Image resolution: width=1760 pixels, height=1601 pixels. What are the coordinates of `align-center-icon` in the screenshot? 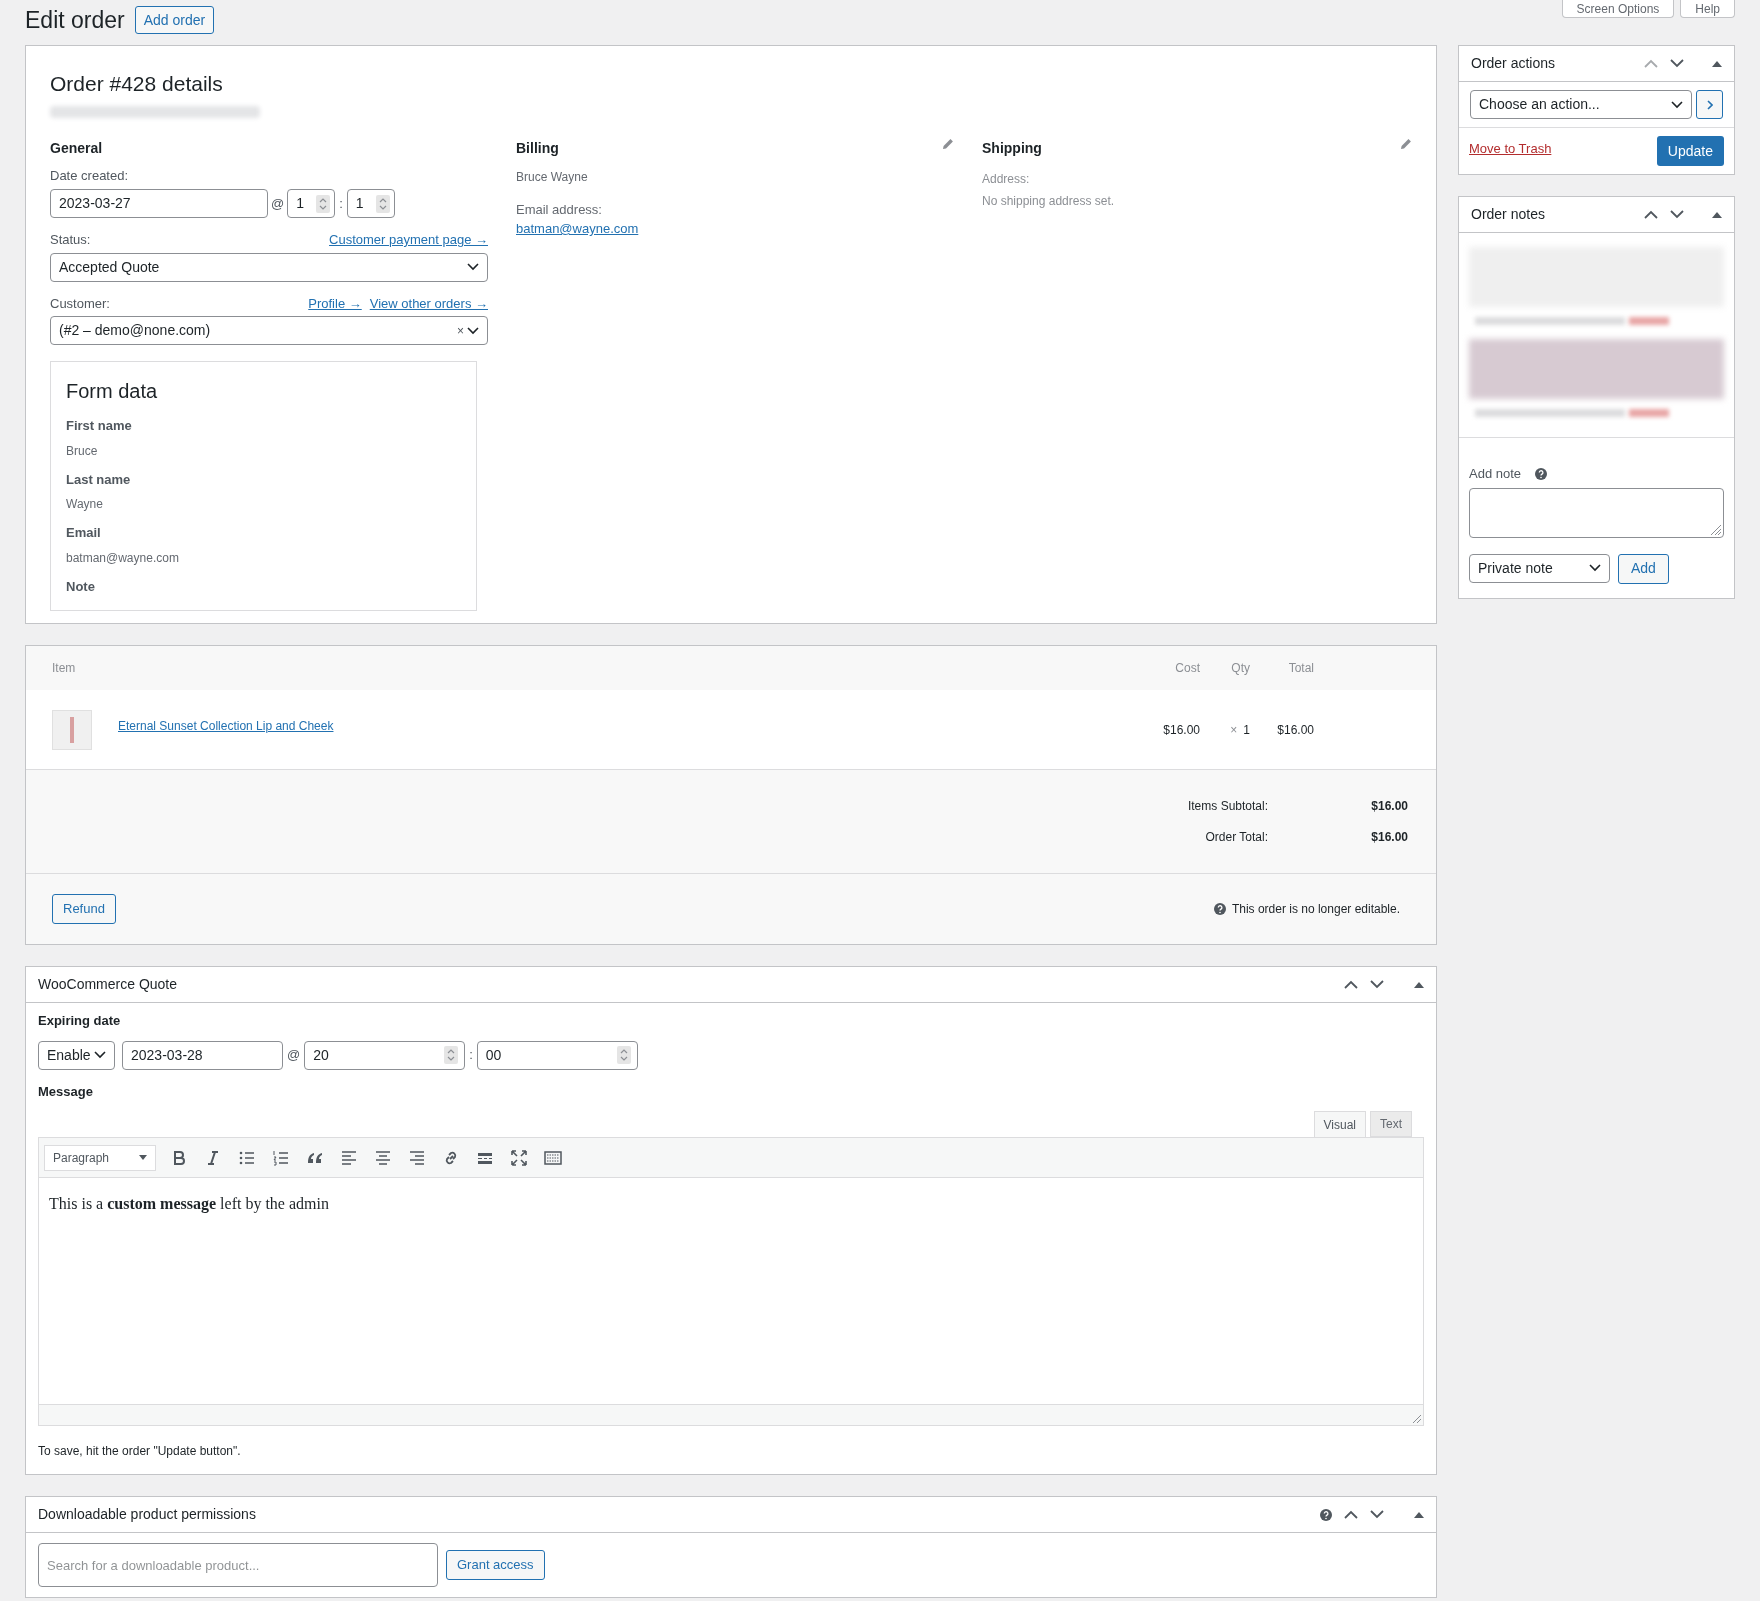 It's located at (383, 1157).